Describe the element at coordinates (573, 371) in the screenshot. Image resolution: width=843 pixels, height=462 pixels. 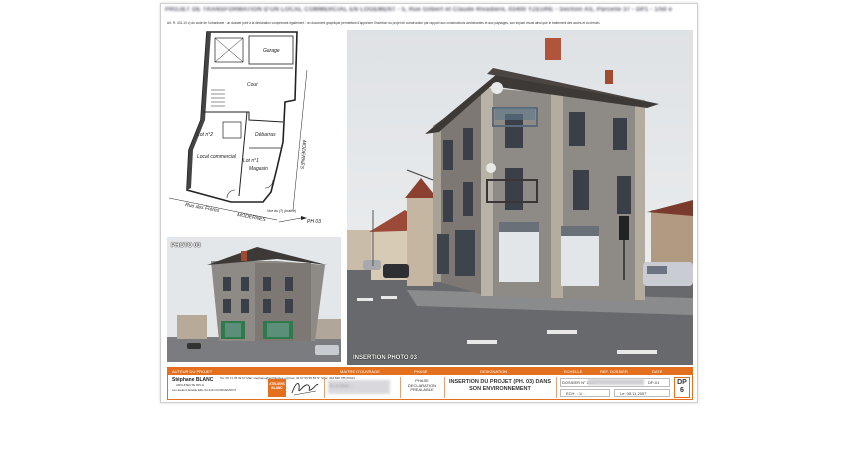
I see `header-scale: ECHELLE` at that location.